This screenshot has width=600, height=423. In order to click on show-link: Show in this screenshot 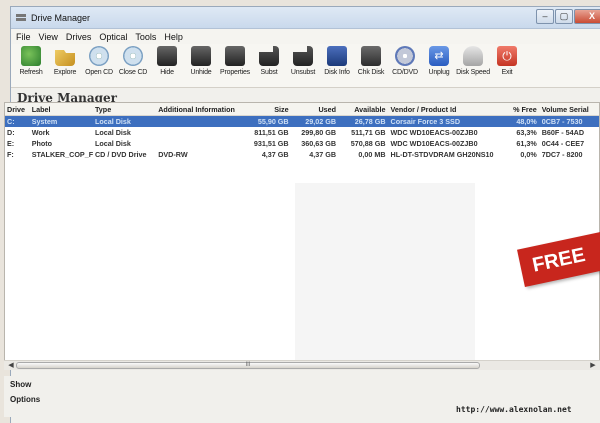, I will do `click(305, 384)`.